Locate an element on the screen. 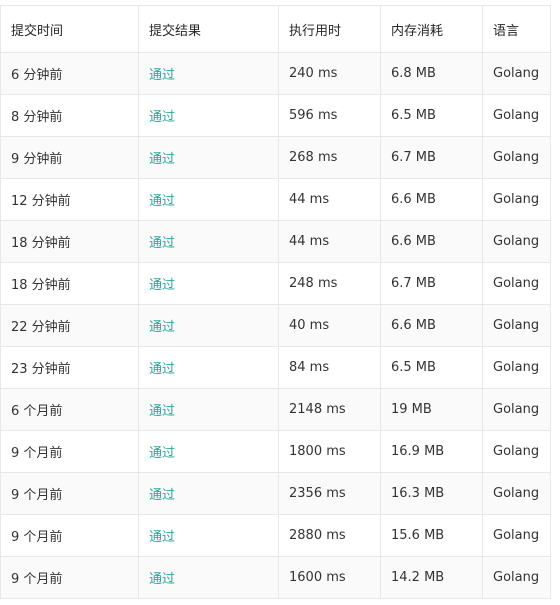 The width and height of the screenshot is (560, 605). table-row: 23 分钟前 通过 84 ms 6.5 MB Golang is located at coordinates (275, 367).